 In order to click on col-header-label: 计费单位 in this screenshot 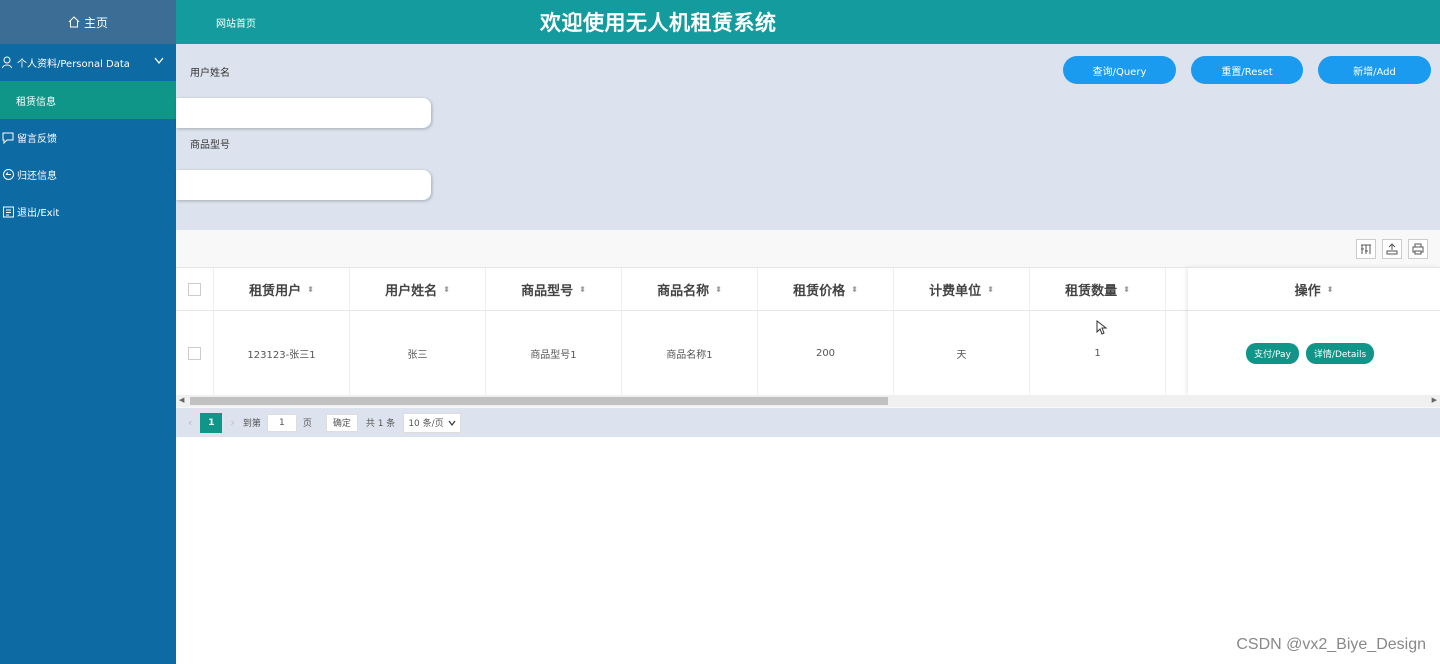, I will do `click(955, 291)`.